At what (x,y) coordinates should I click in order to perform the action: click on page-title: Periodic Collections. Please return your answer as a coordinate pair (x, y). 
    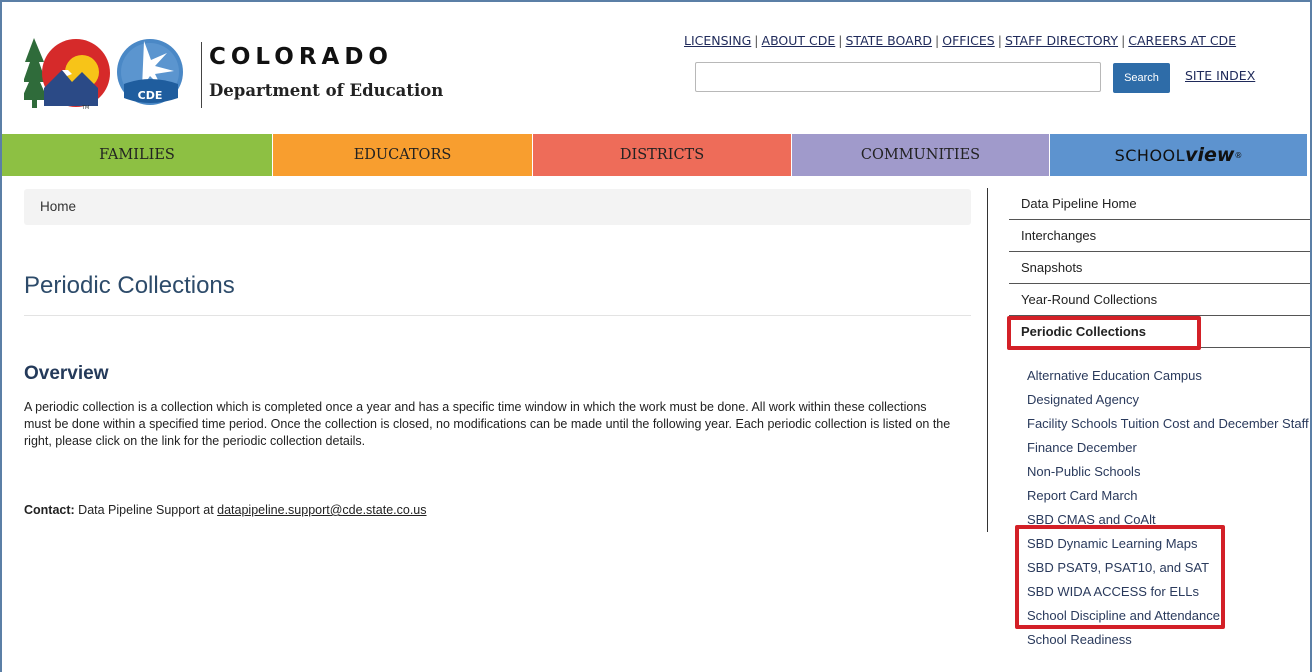
    Looking at the image, I should click on (129, 285).